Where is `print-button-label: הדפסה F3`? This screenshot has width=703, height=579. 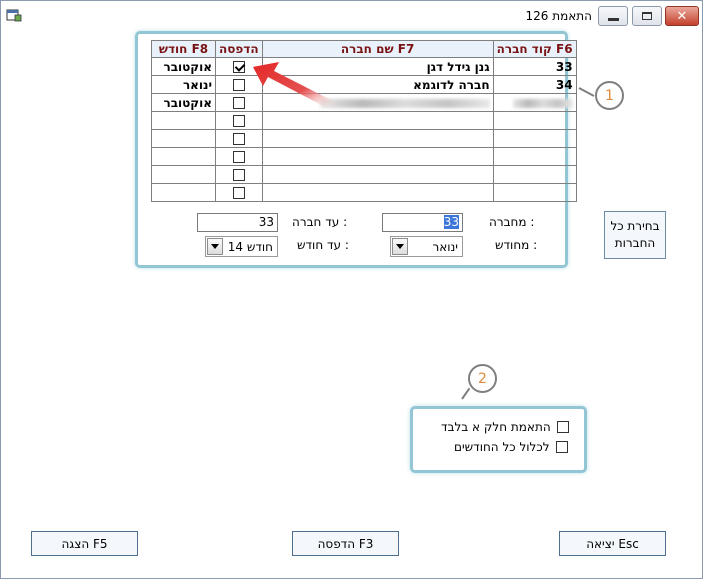
print-button-label: הדפסה F3 is located at coordinates (345, 543).